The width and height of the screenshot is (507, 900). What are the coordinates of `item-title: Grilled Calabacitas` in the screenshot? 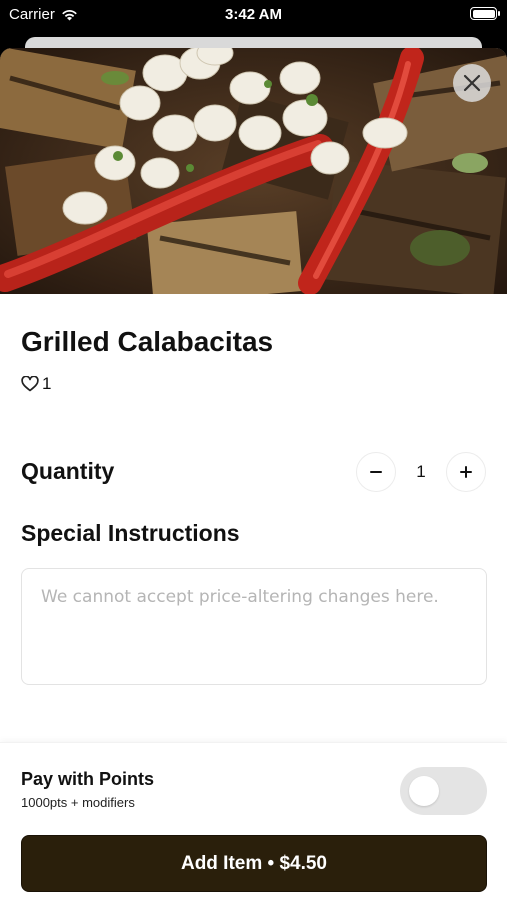 It's located at (147, 341).